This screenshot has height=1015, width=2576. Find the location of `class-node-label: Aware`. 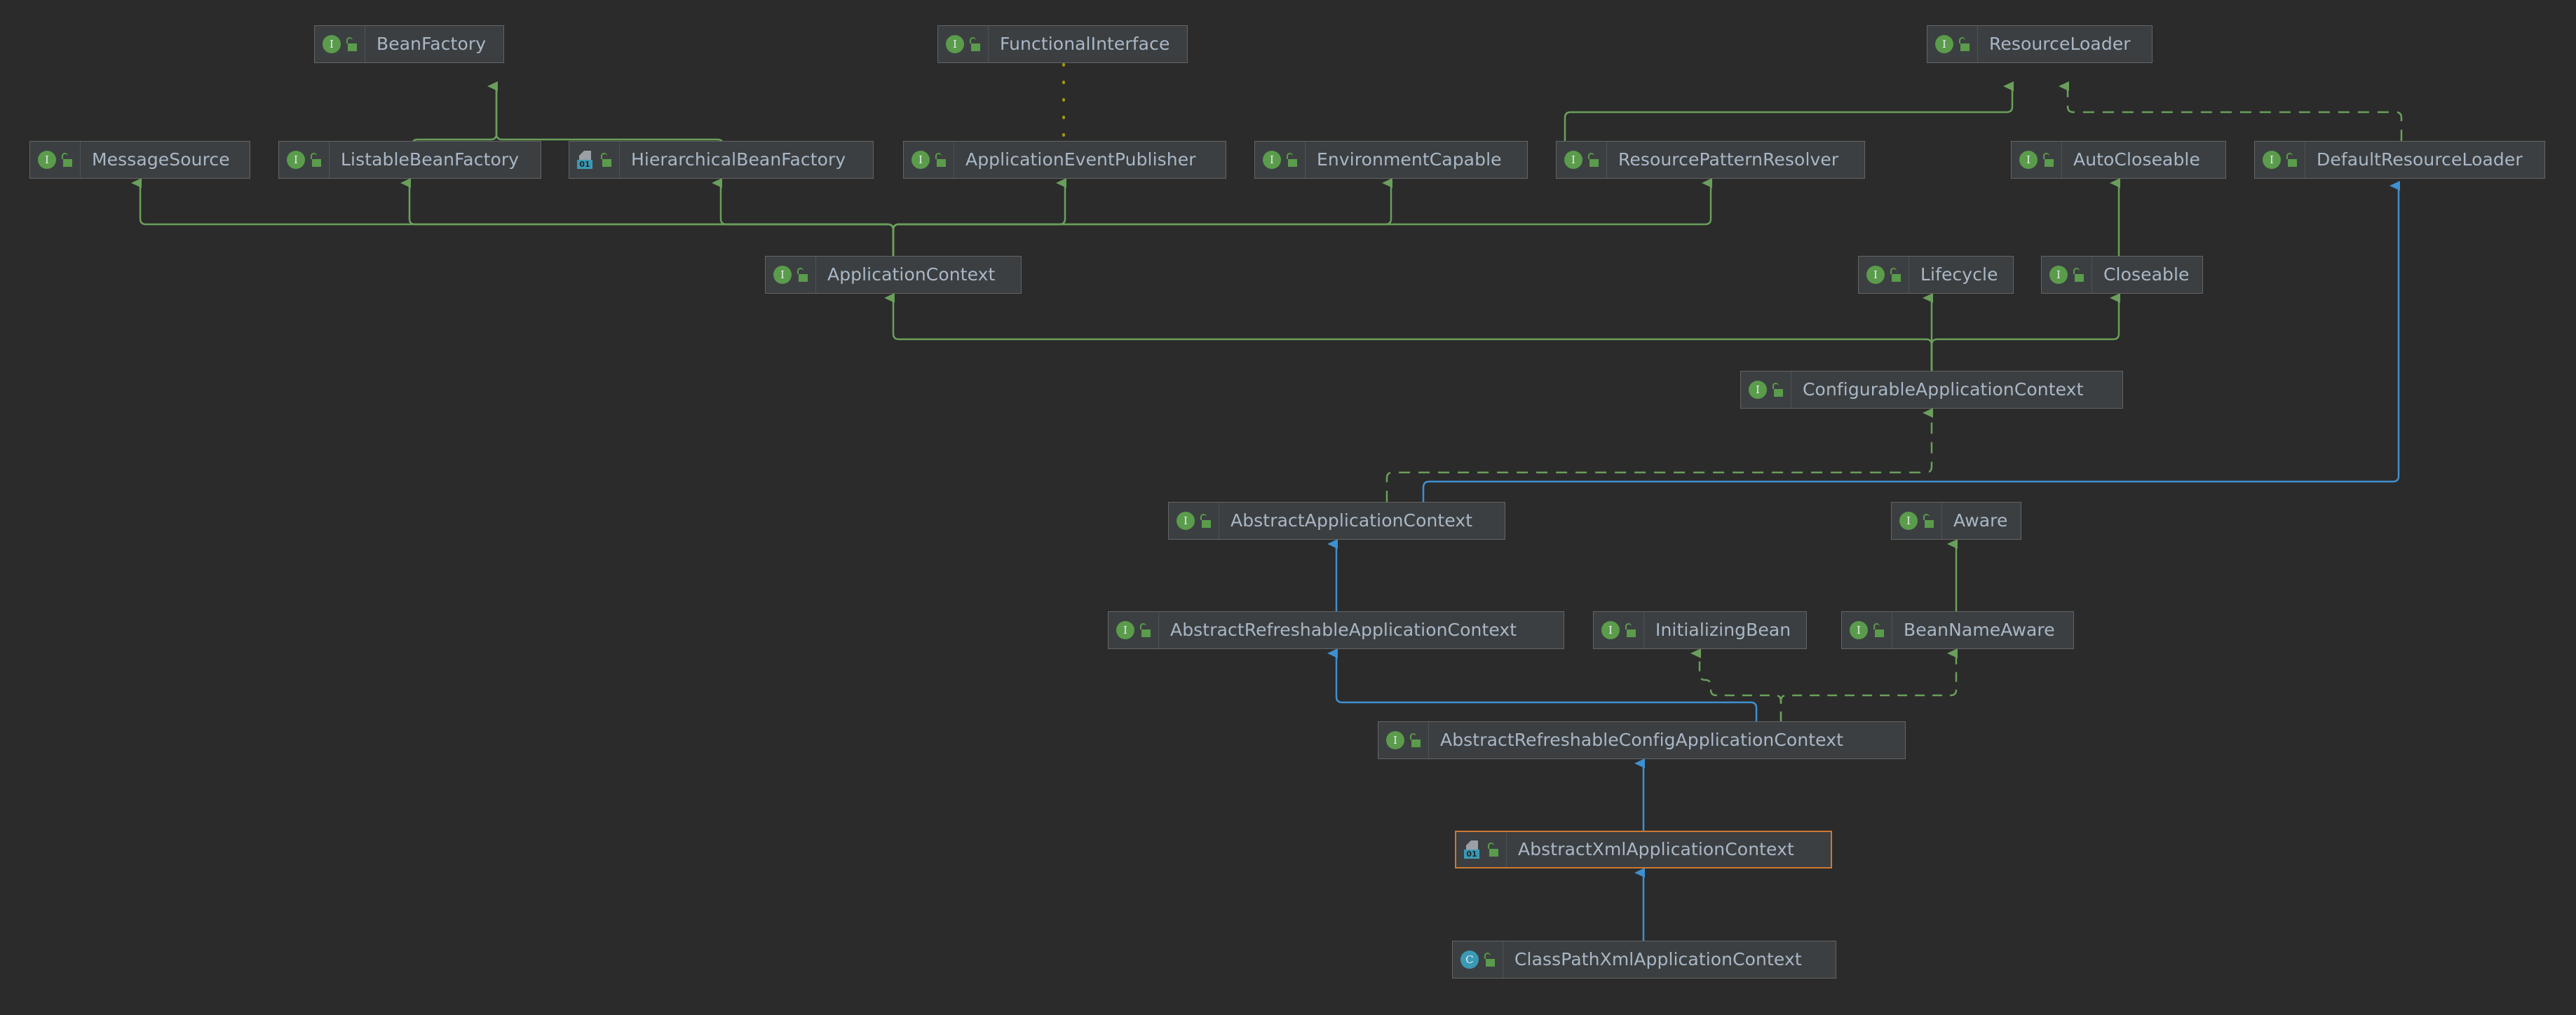

class-node-label: Aware is located at coordinates (1981, 520).